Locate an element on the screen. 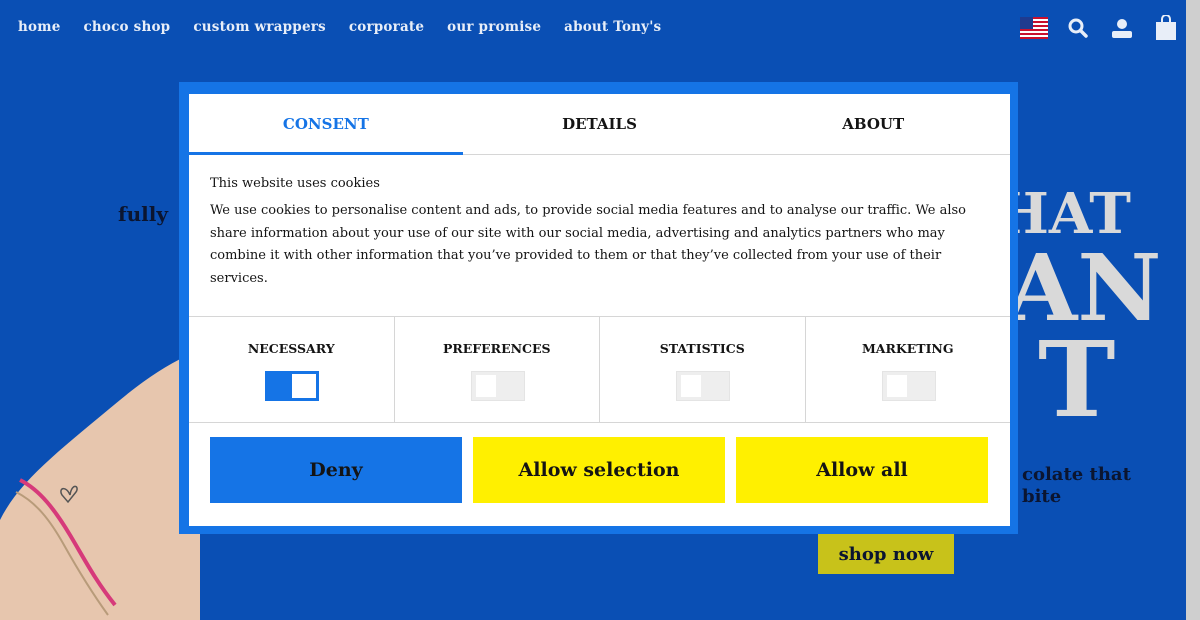 The image size is (1200, 620). category-label: STATISTICS is located at coordinates (702, 348).